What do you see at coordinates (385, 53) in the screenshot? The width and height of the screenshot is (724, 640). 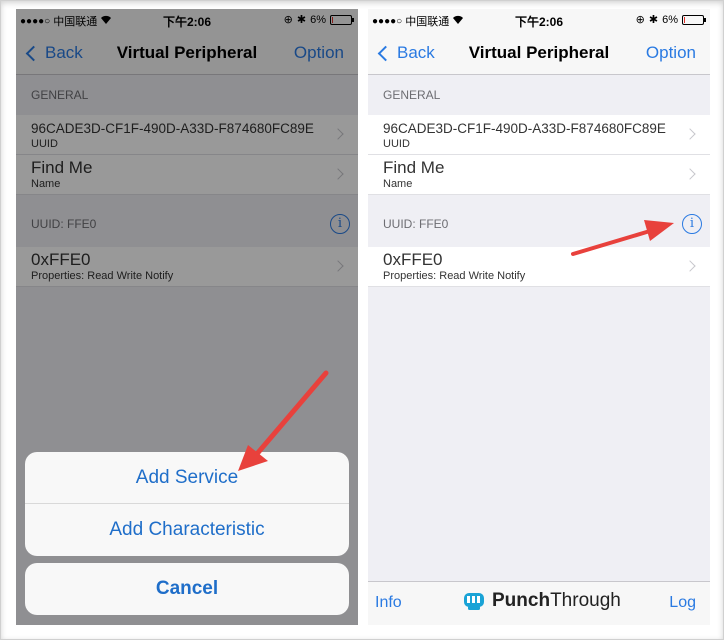 I see `back-chevron-icon` at bounding box center [385, 53].